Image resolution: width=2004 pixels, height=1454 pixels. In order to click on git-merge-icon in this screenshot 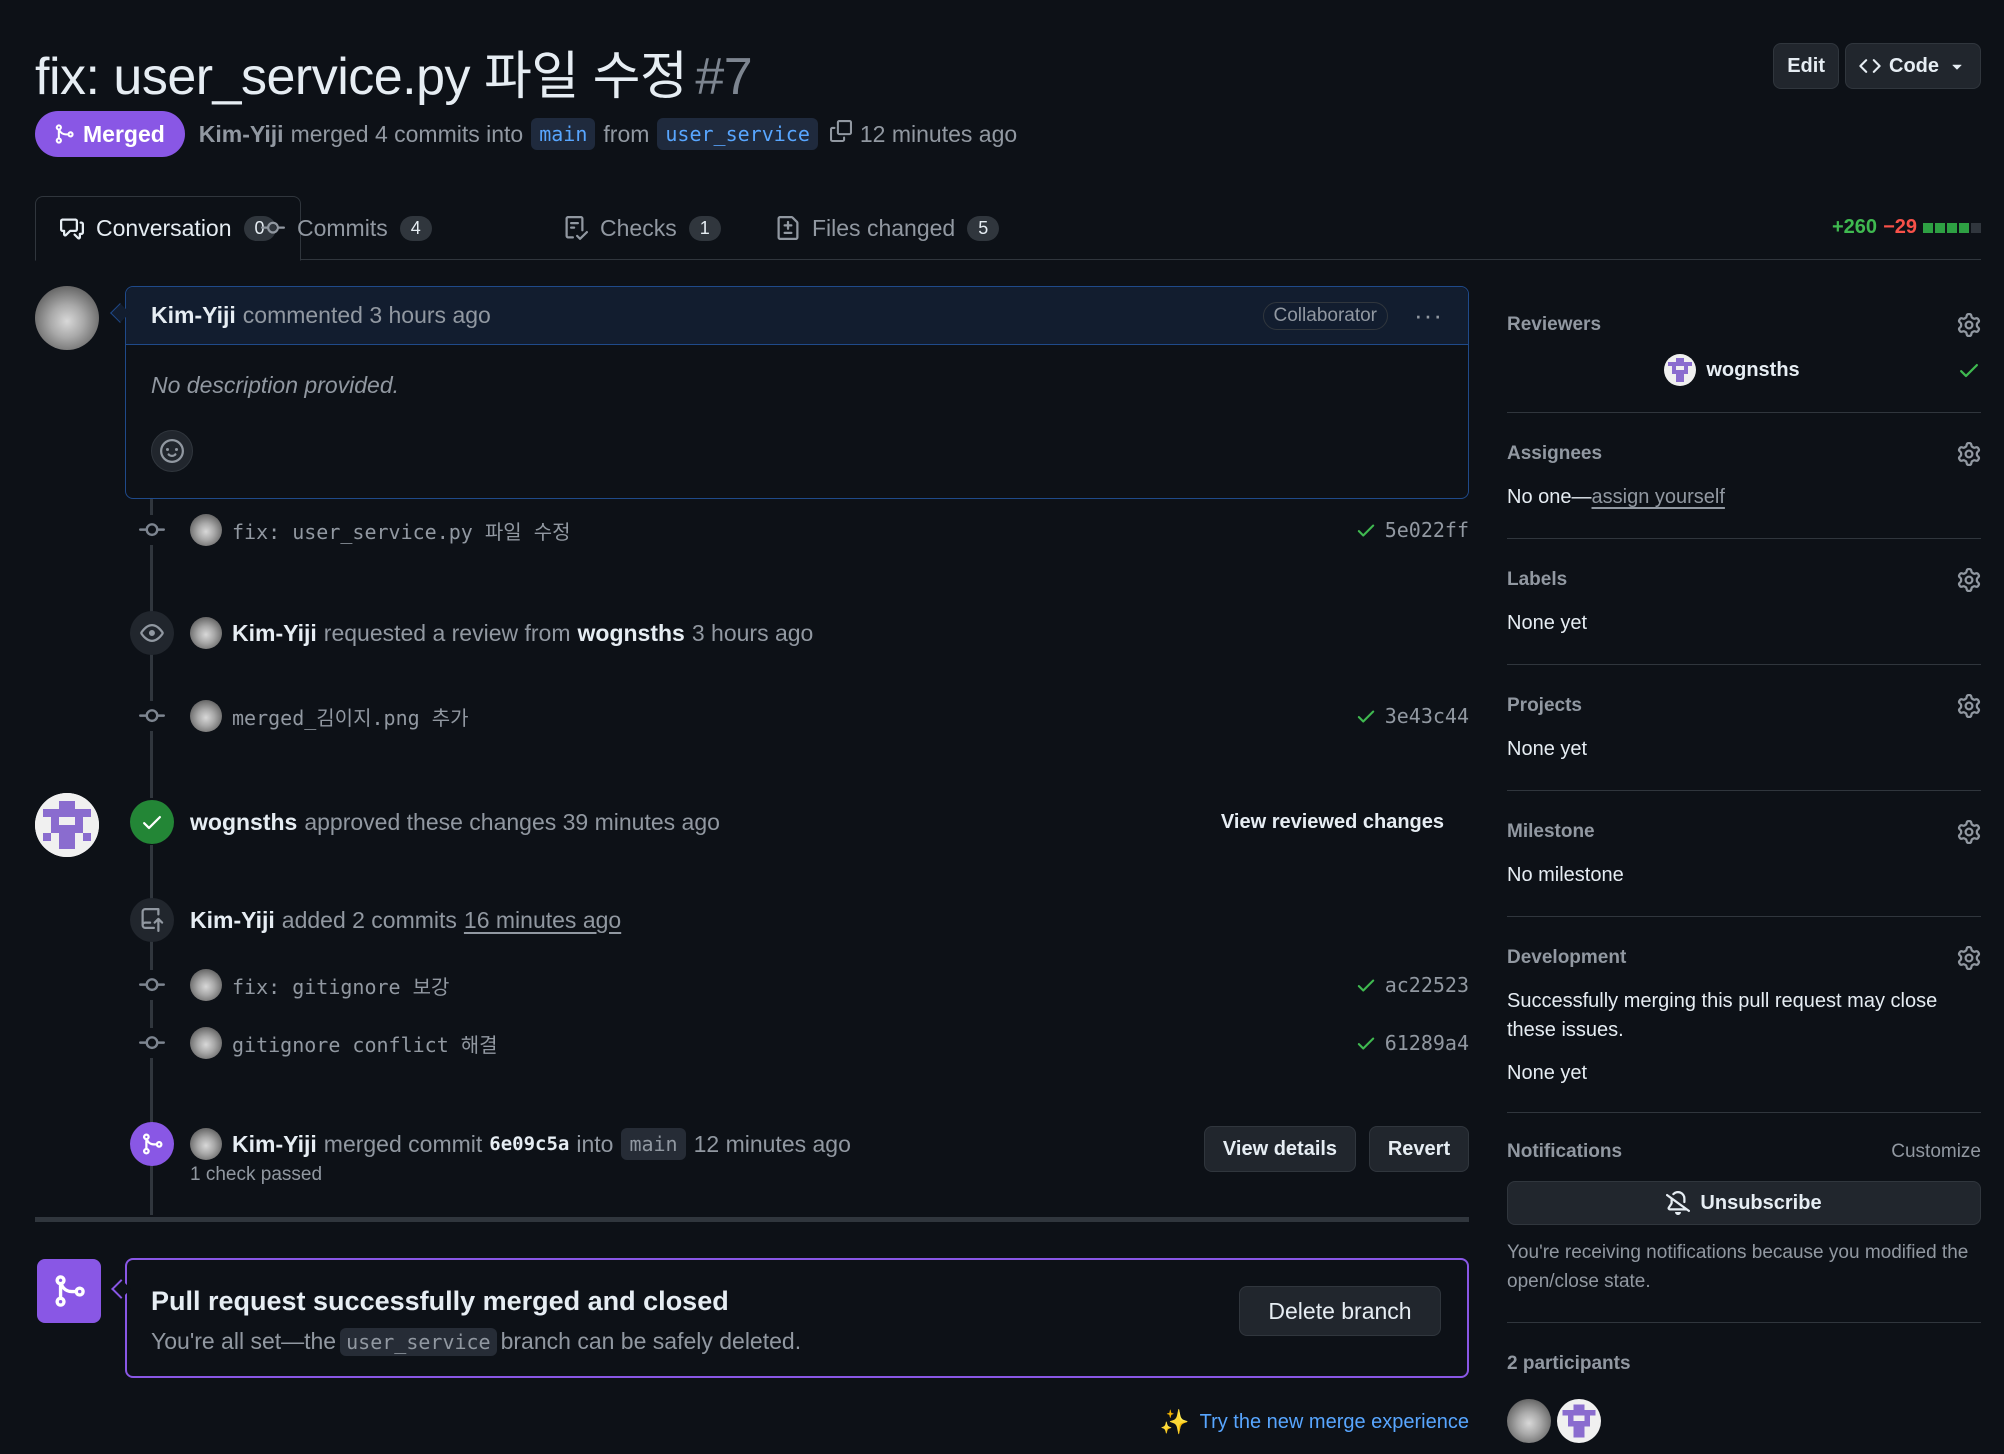, I will do `click(152, 1144)`.